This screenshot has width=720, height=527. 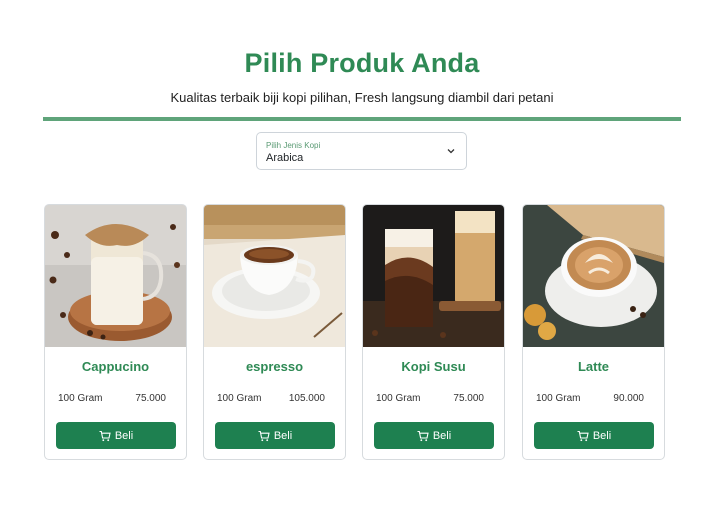 I want to click on product-name: Cappucino, so click(x=115, y=366).